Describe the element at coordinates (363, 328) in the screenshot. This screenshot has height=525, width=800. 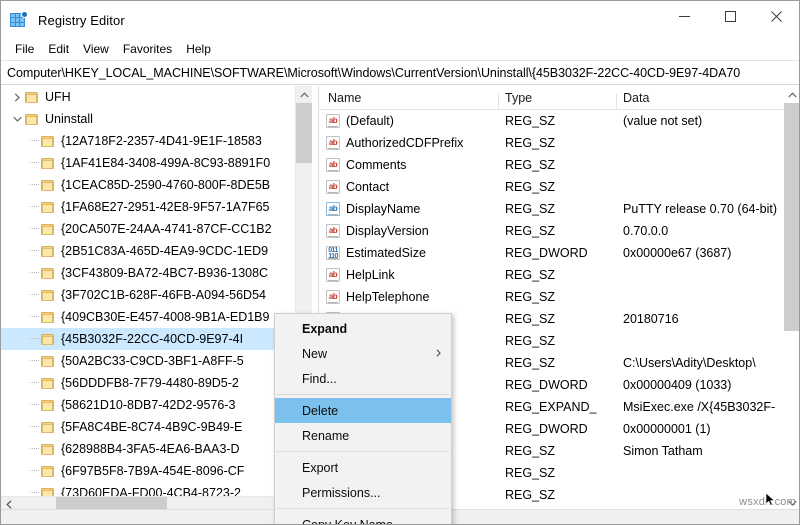
I see `context-menu-item: Expand` at that location.